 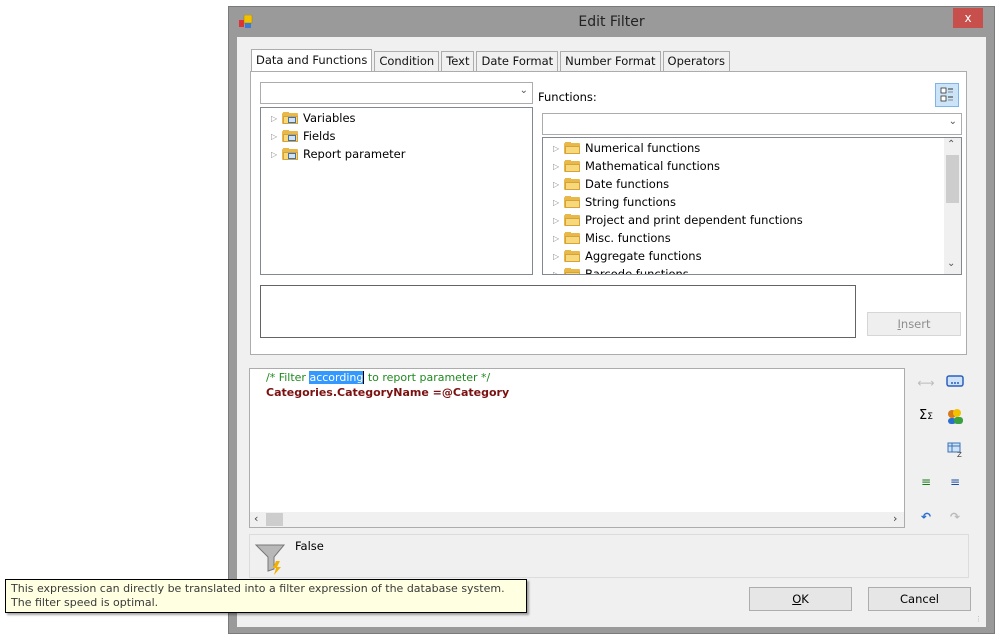 What do you see at coordinates (955, 482) in the screenshot?
I see `format-icon: ≡` at bounding box center [955, 482].